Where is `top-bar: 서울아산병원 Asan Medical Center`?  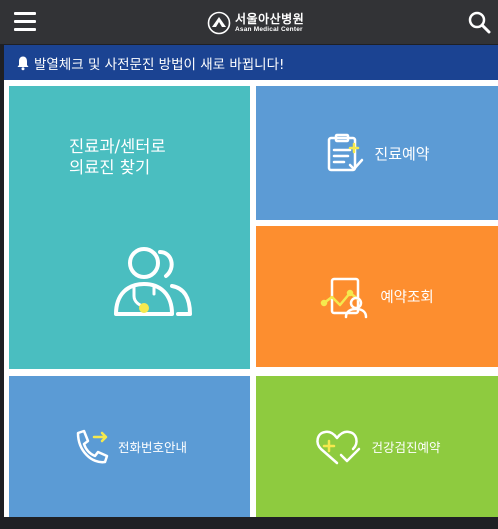
top-bar: 서울아산병원 Asan Medical Center is located at coordinates (249, 22).